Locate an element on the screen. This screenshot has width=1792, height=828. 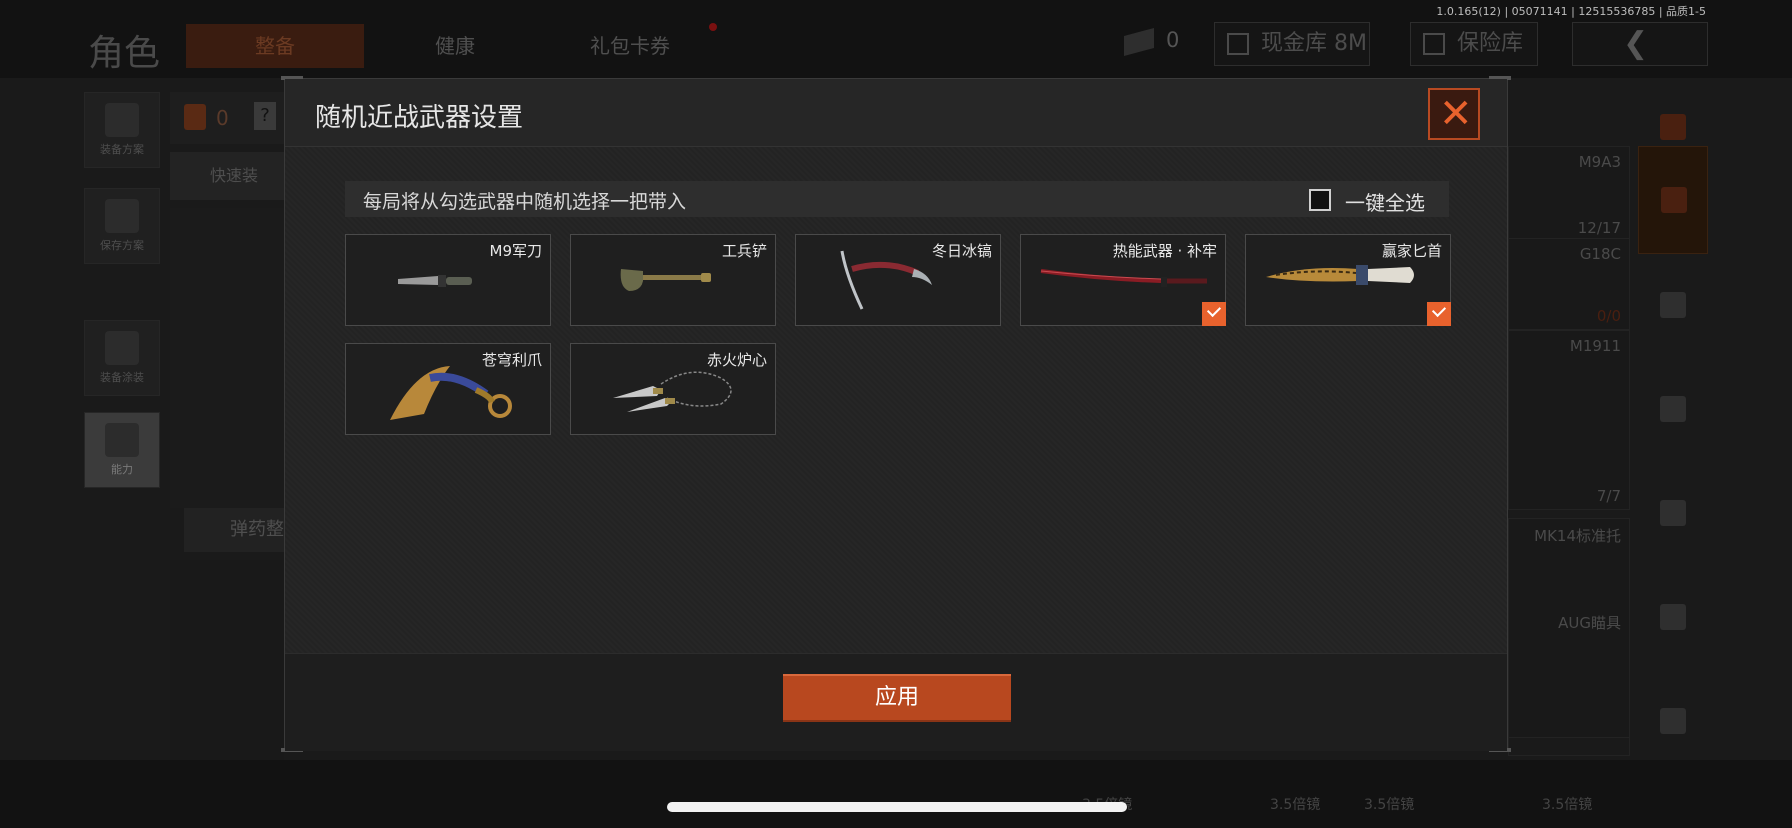
help-icon: ? is located at coordinates (265, 116).